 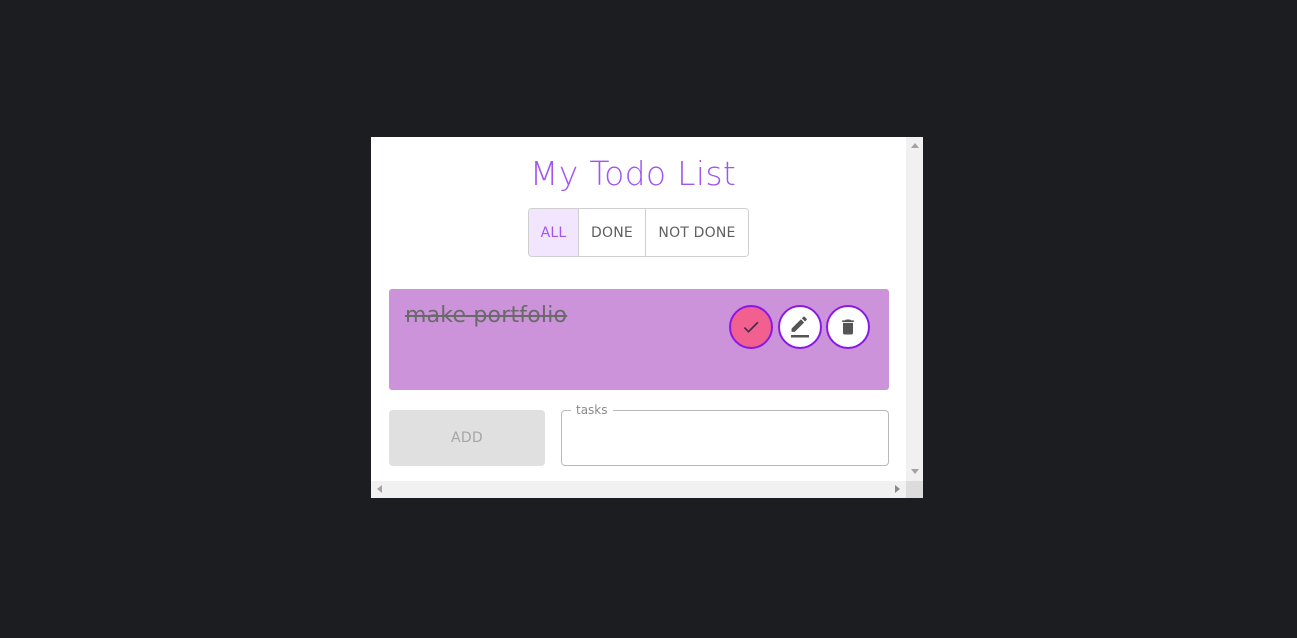 What do you see at coordinates (379, 489) in the screenshot?
I see `scroll-left-arrow-icon` at bounding box center [379, 489].